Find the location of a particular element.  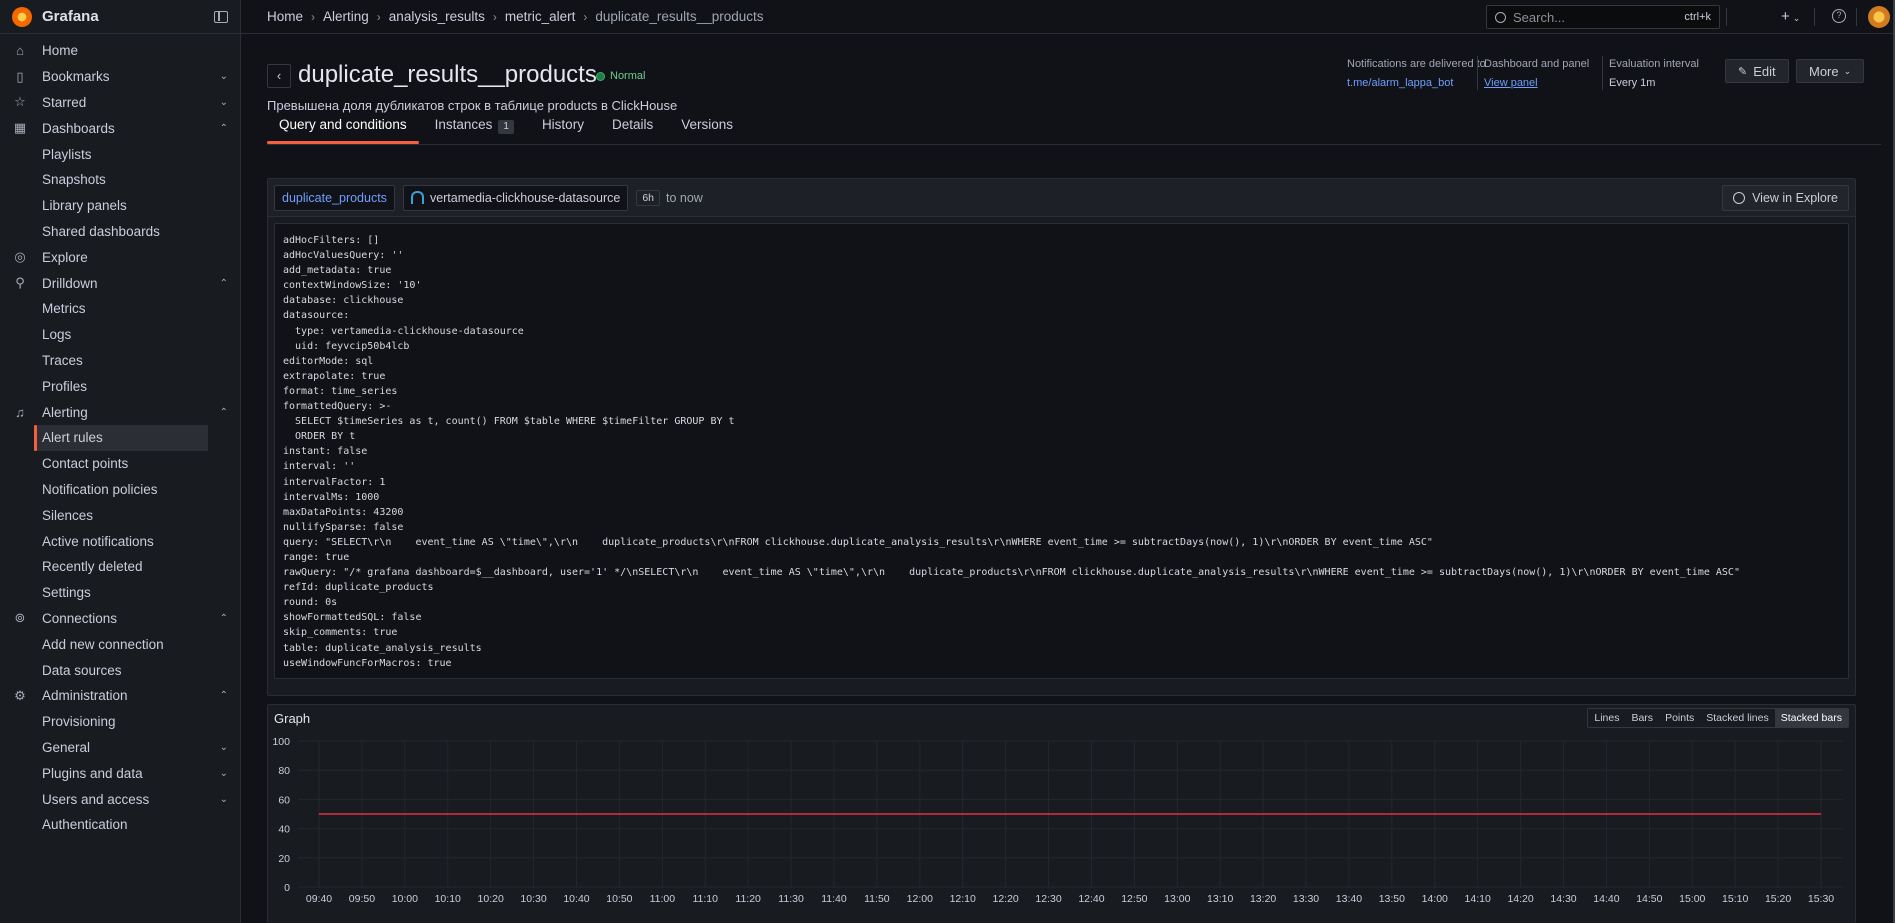

avatar is located at coordinates (1879, 17).